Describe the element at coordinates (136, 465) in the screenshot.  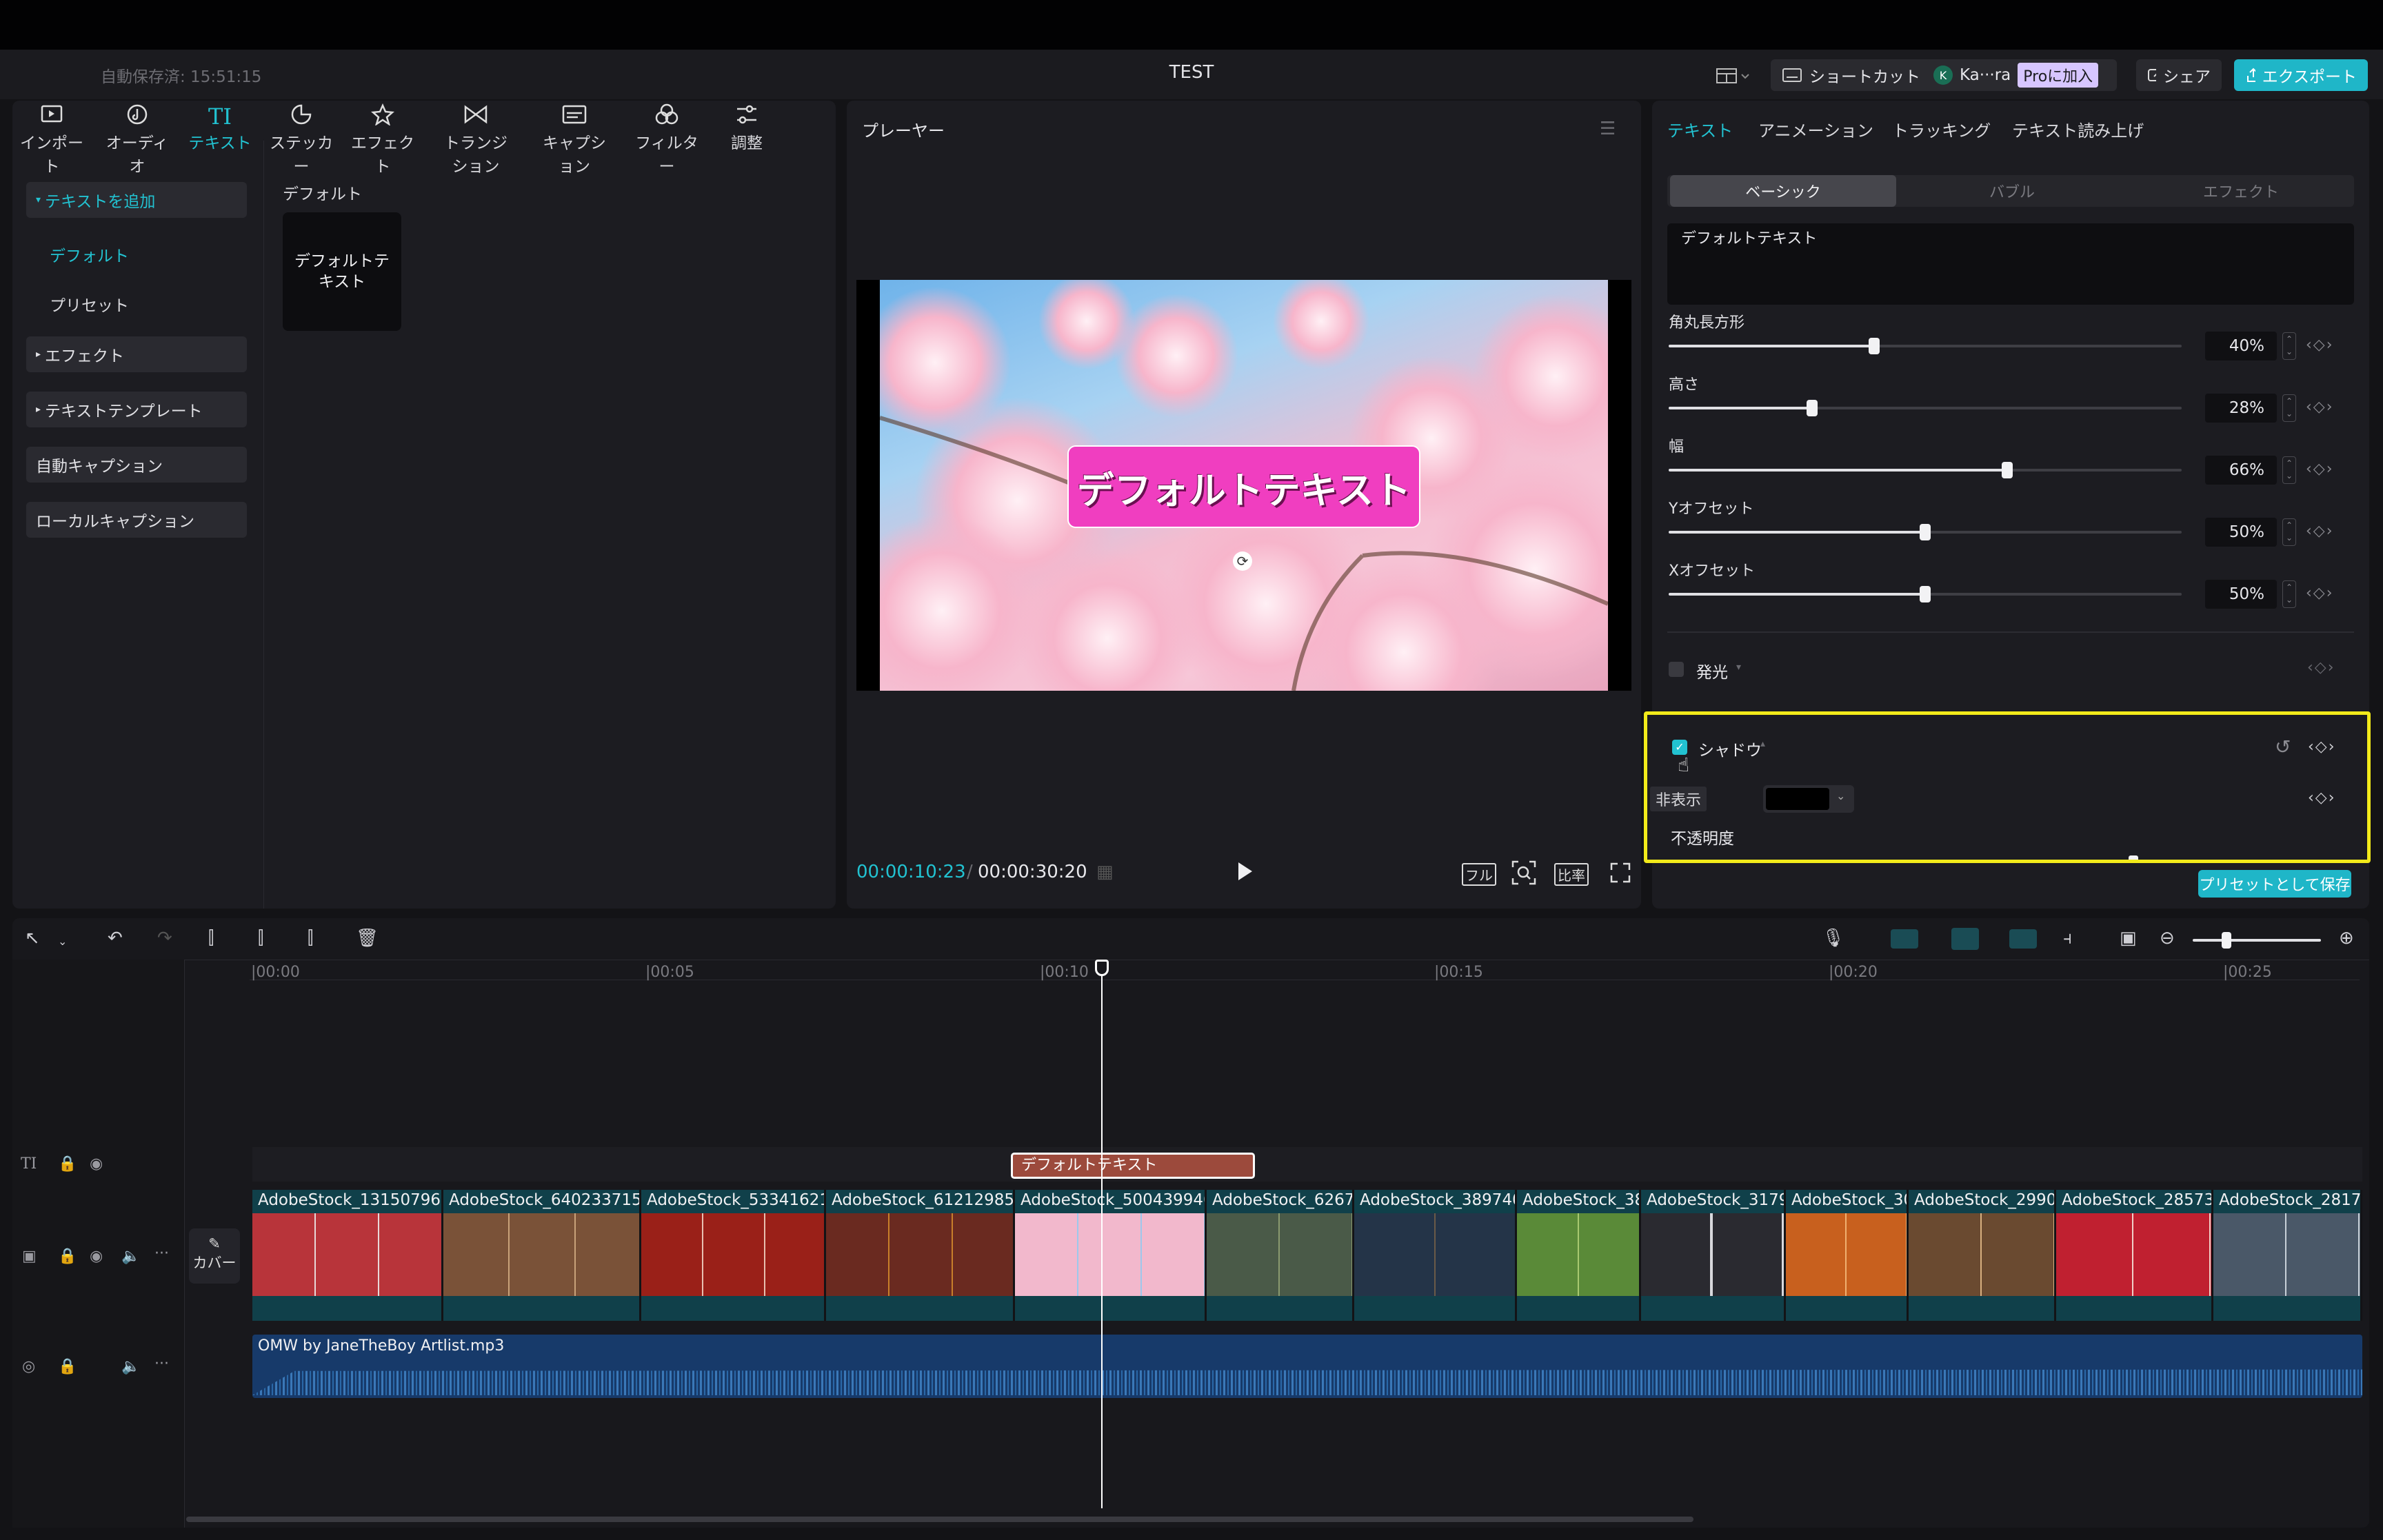
I see `sidebar-item-auto-caption: 自動キャプション` at that location.